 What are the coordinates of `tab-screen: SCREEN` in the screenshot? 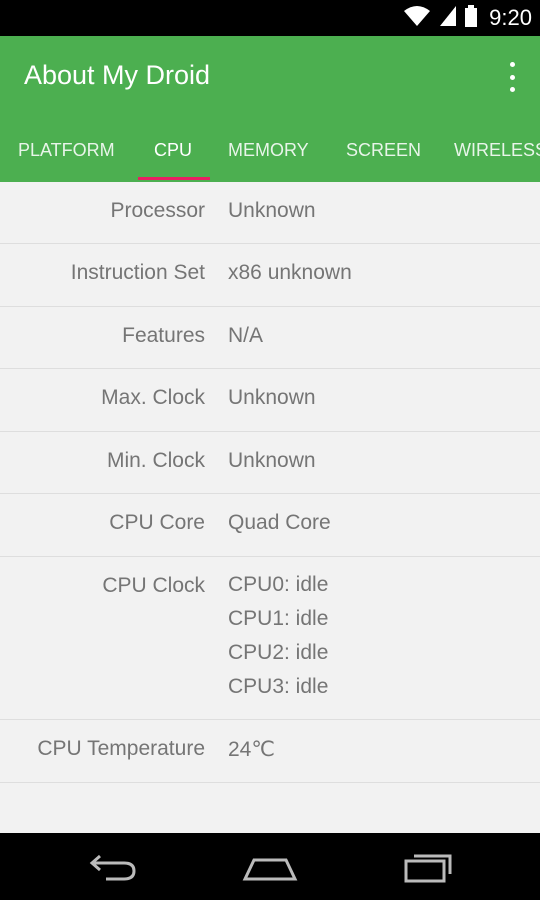 It's located at (383, 154).